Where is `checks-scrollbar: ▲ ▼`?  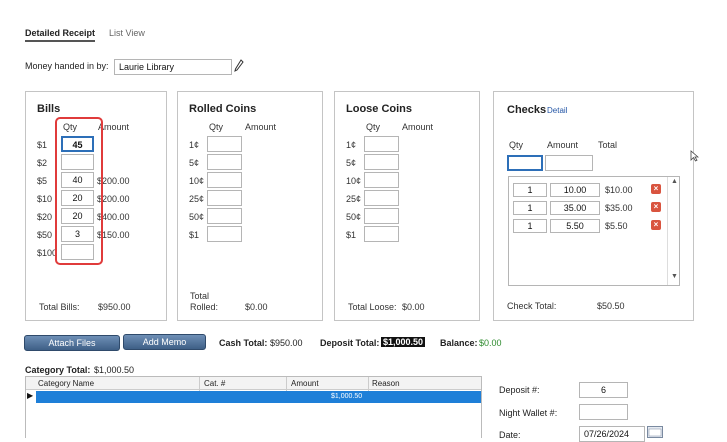 checks-scrollbar: ▲ ▼ is located at coordinates (673, 231).